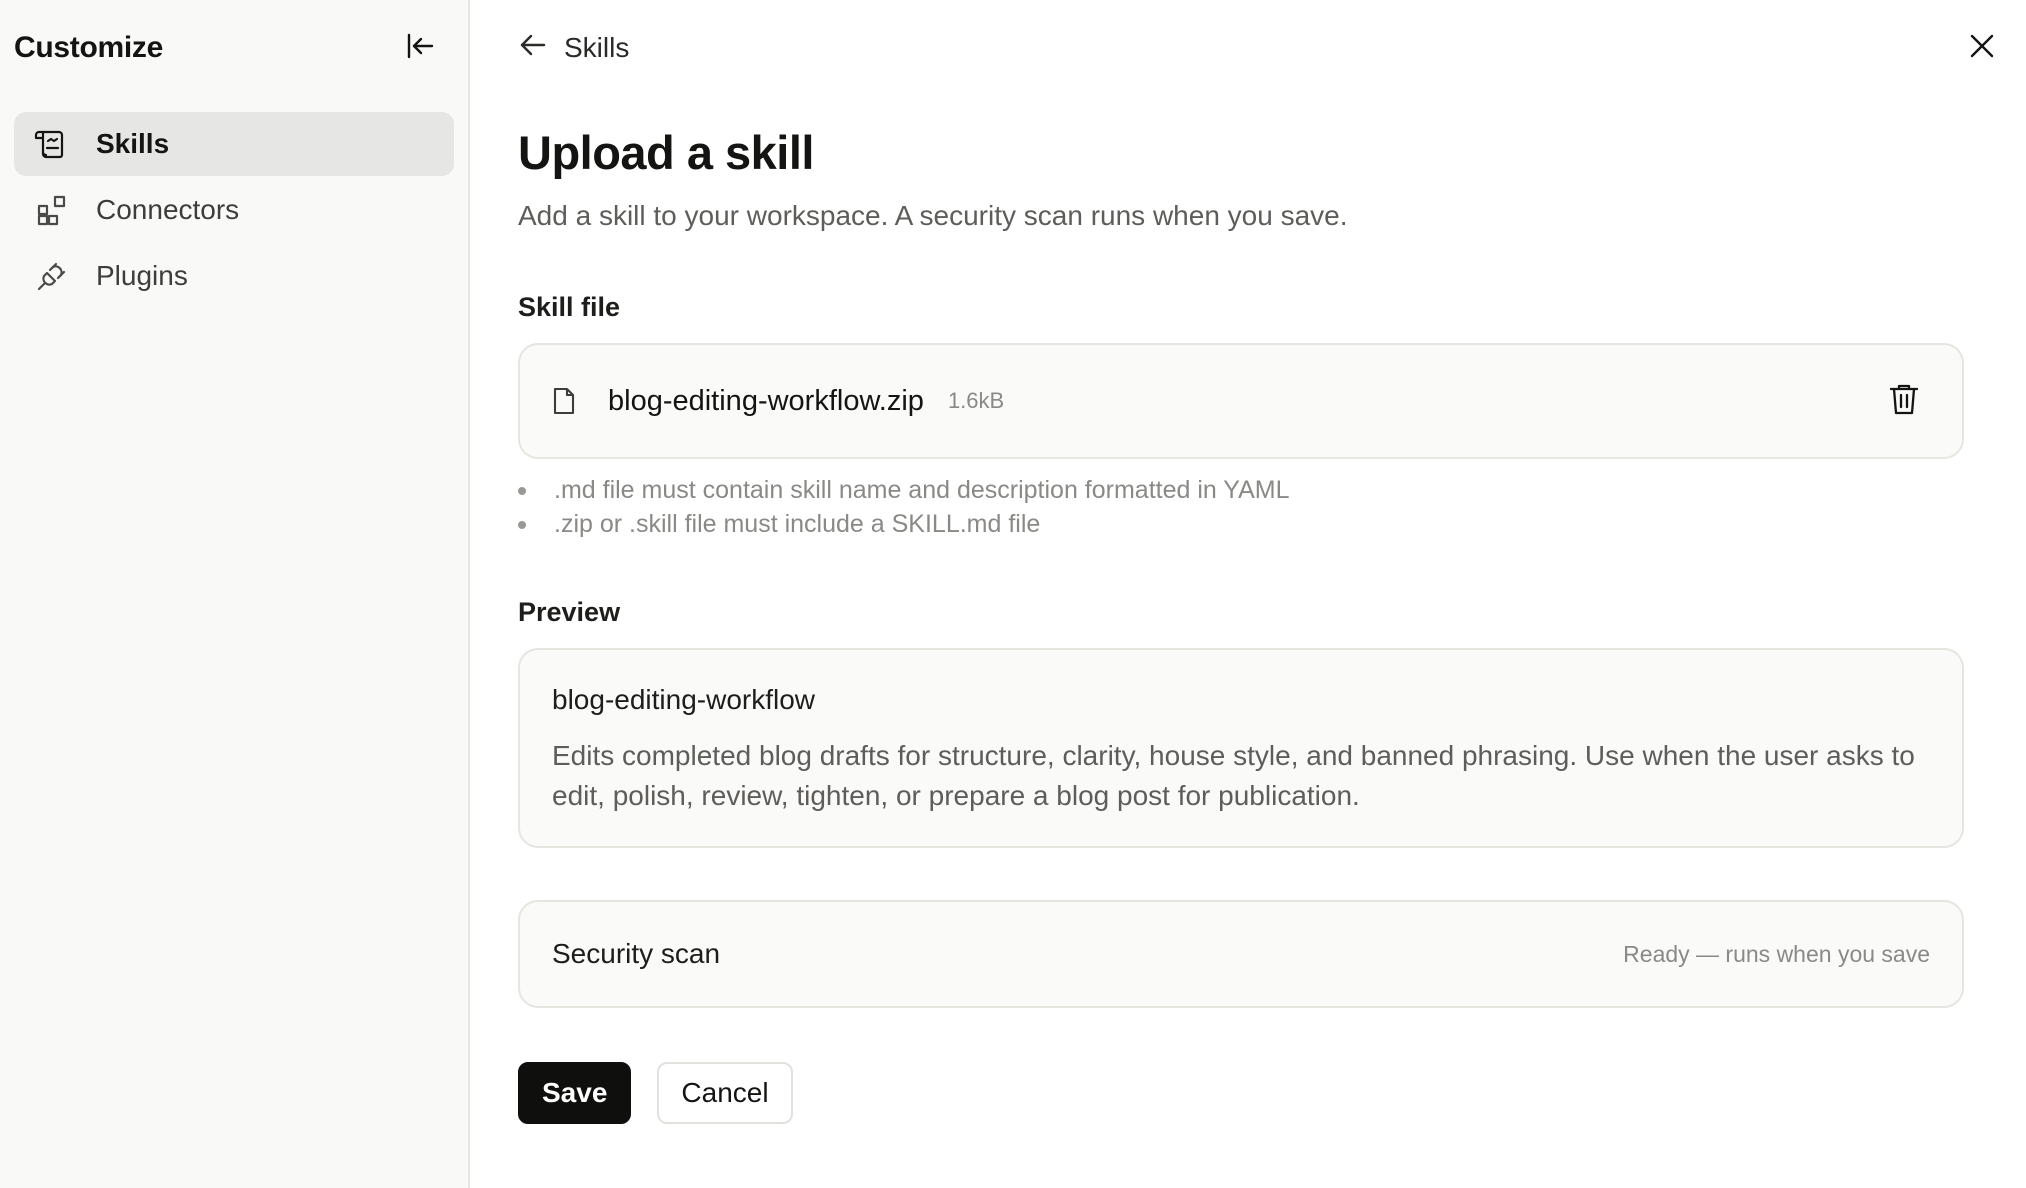  Describe the element at coordinates (1272, 48) in the screenshot. I see `topbar: Skills` at that location.